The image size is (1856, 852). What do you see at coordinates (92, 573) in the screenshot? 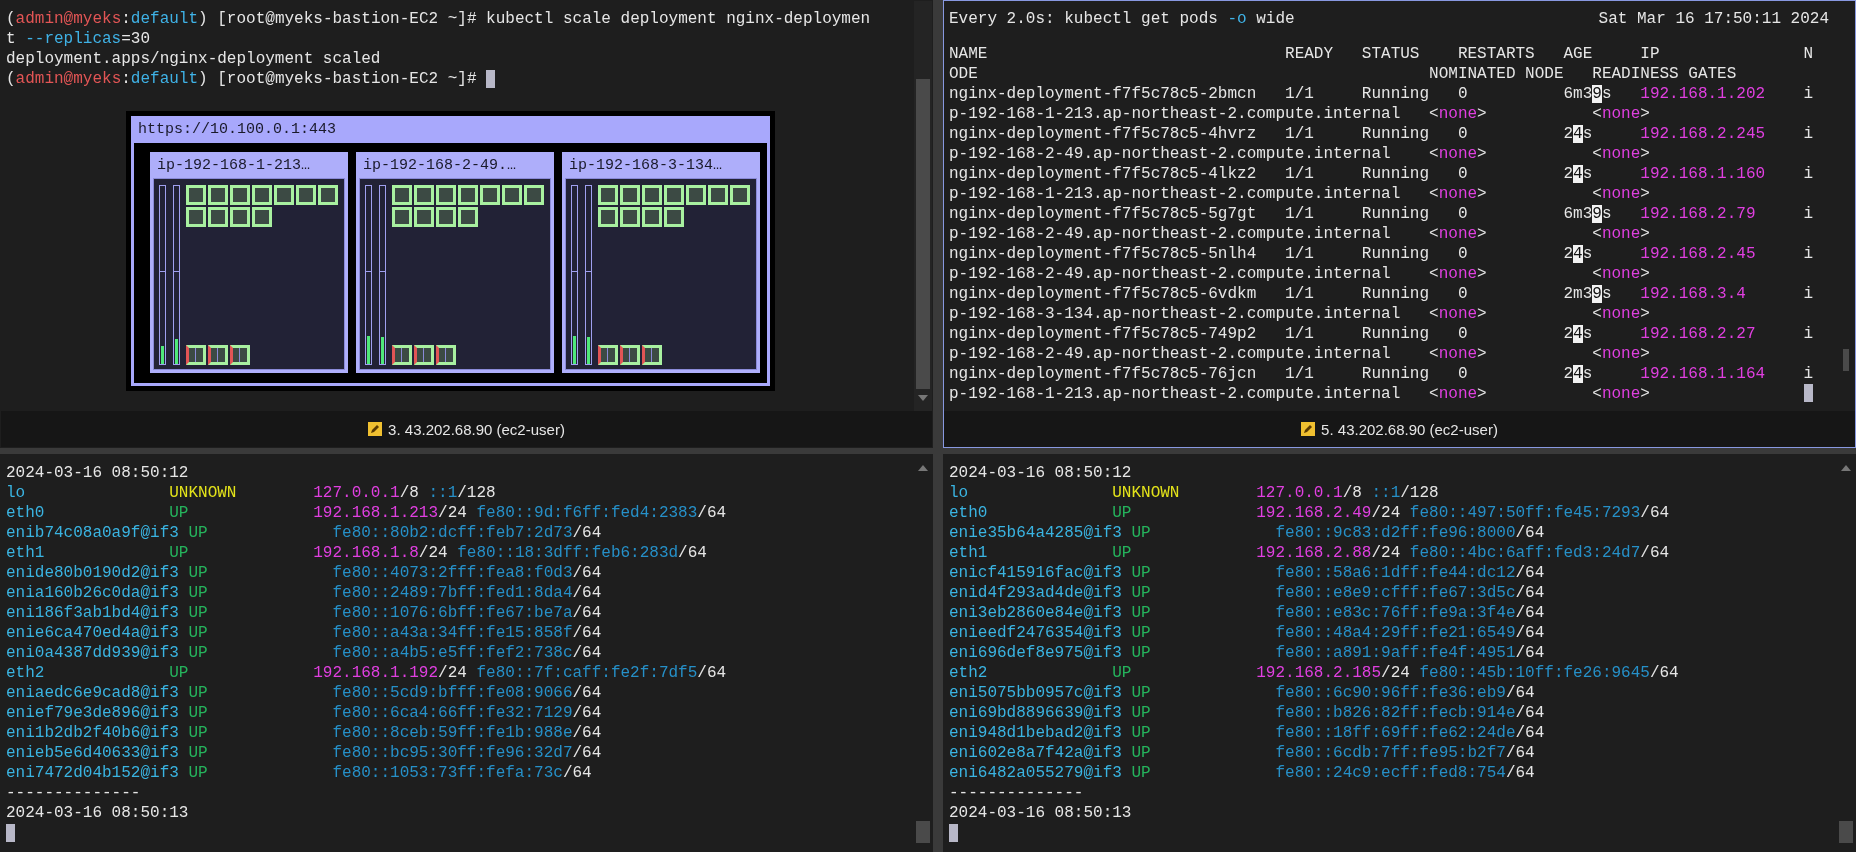
I see `interface-name: enide80b0190d2@if3` at bounding box center [92, 573].